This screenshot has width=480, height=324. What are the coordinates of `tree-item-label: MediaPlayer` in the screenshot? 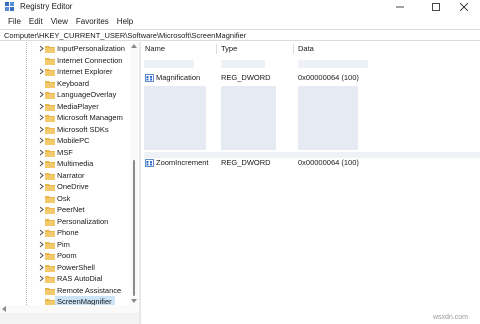 It's located at (78, 106).